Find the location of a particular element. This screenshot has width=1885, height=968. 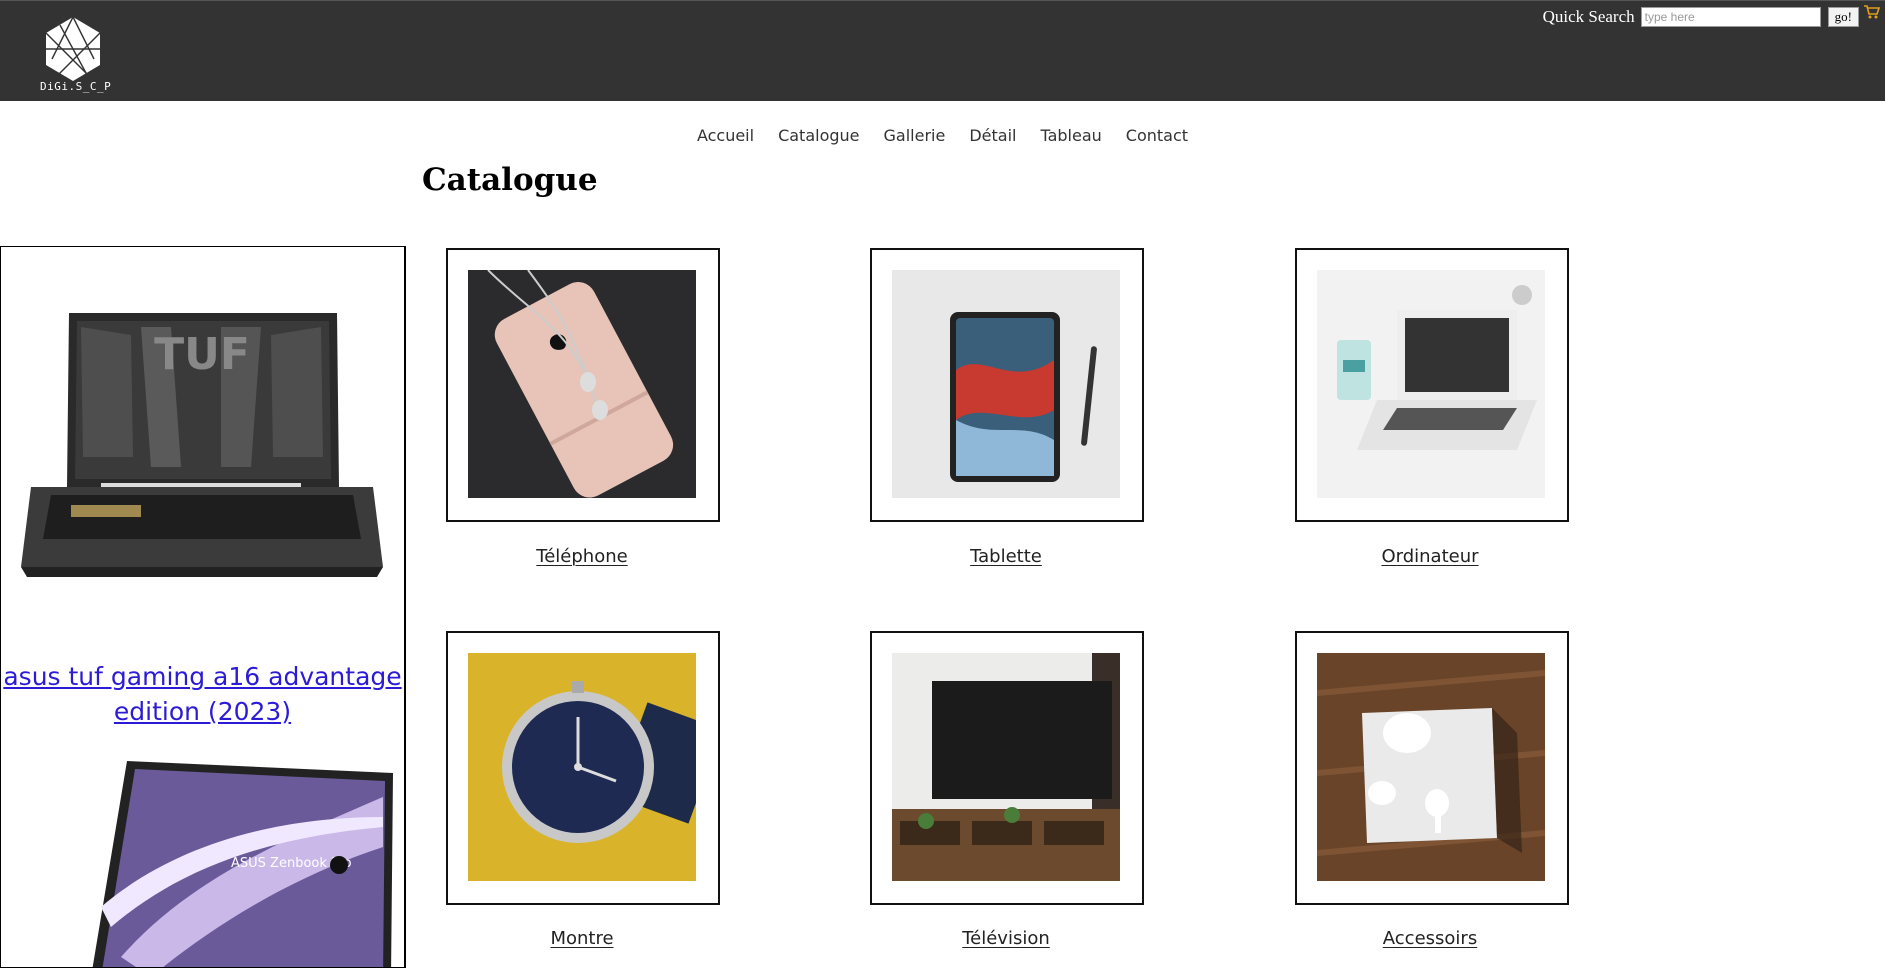

category-label-accessoirs: Accessoirs is located at coordinates (1430, 938).